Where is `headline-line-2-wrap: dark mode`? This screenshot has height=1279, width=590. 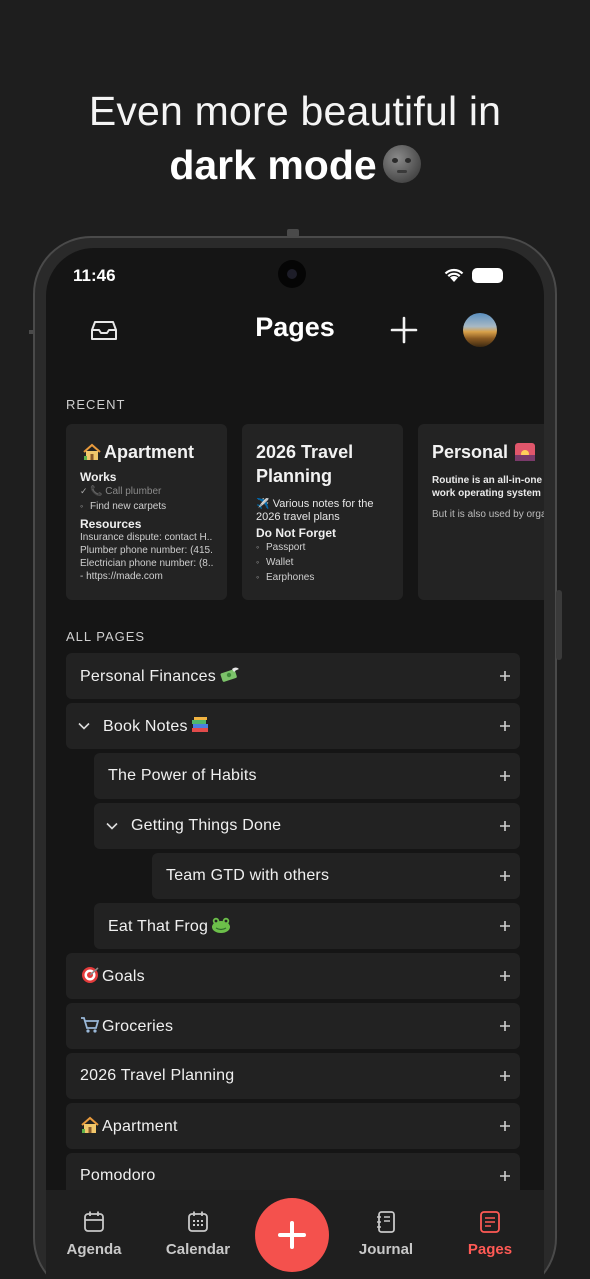 headline-line-2-wrap: dark mode is located at coordinates (295, 170).